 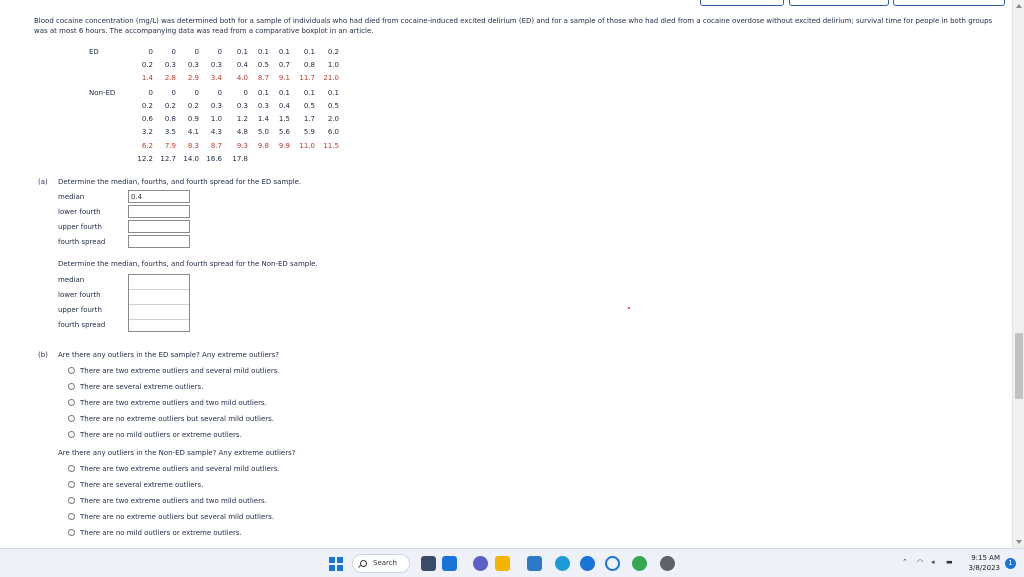 I want to click on non-ed-value: 4.1, so click(x=193, y=132).